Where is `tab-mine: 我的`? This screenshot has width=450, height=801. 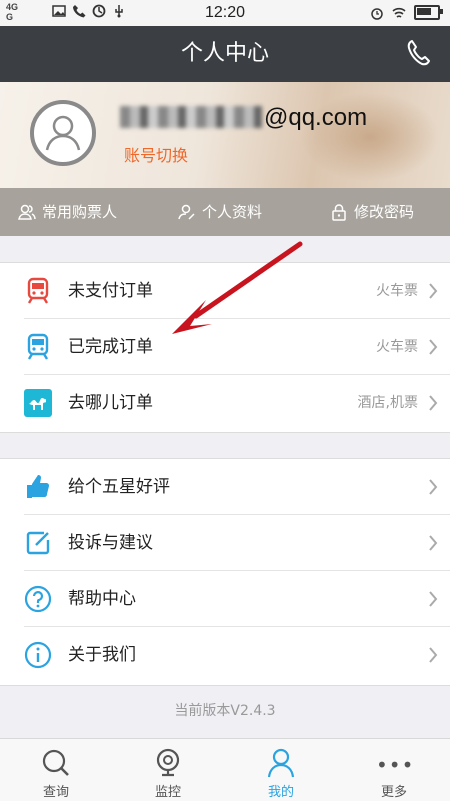
tab-mine: 我的 is located at coordinates (281, 770).